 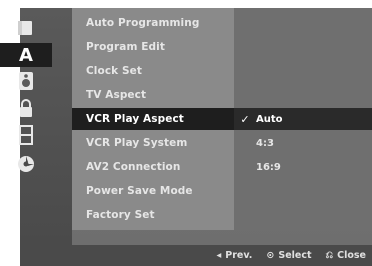 I want to click on select-hint: ⊙ Select, so click(x=288, y=255).